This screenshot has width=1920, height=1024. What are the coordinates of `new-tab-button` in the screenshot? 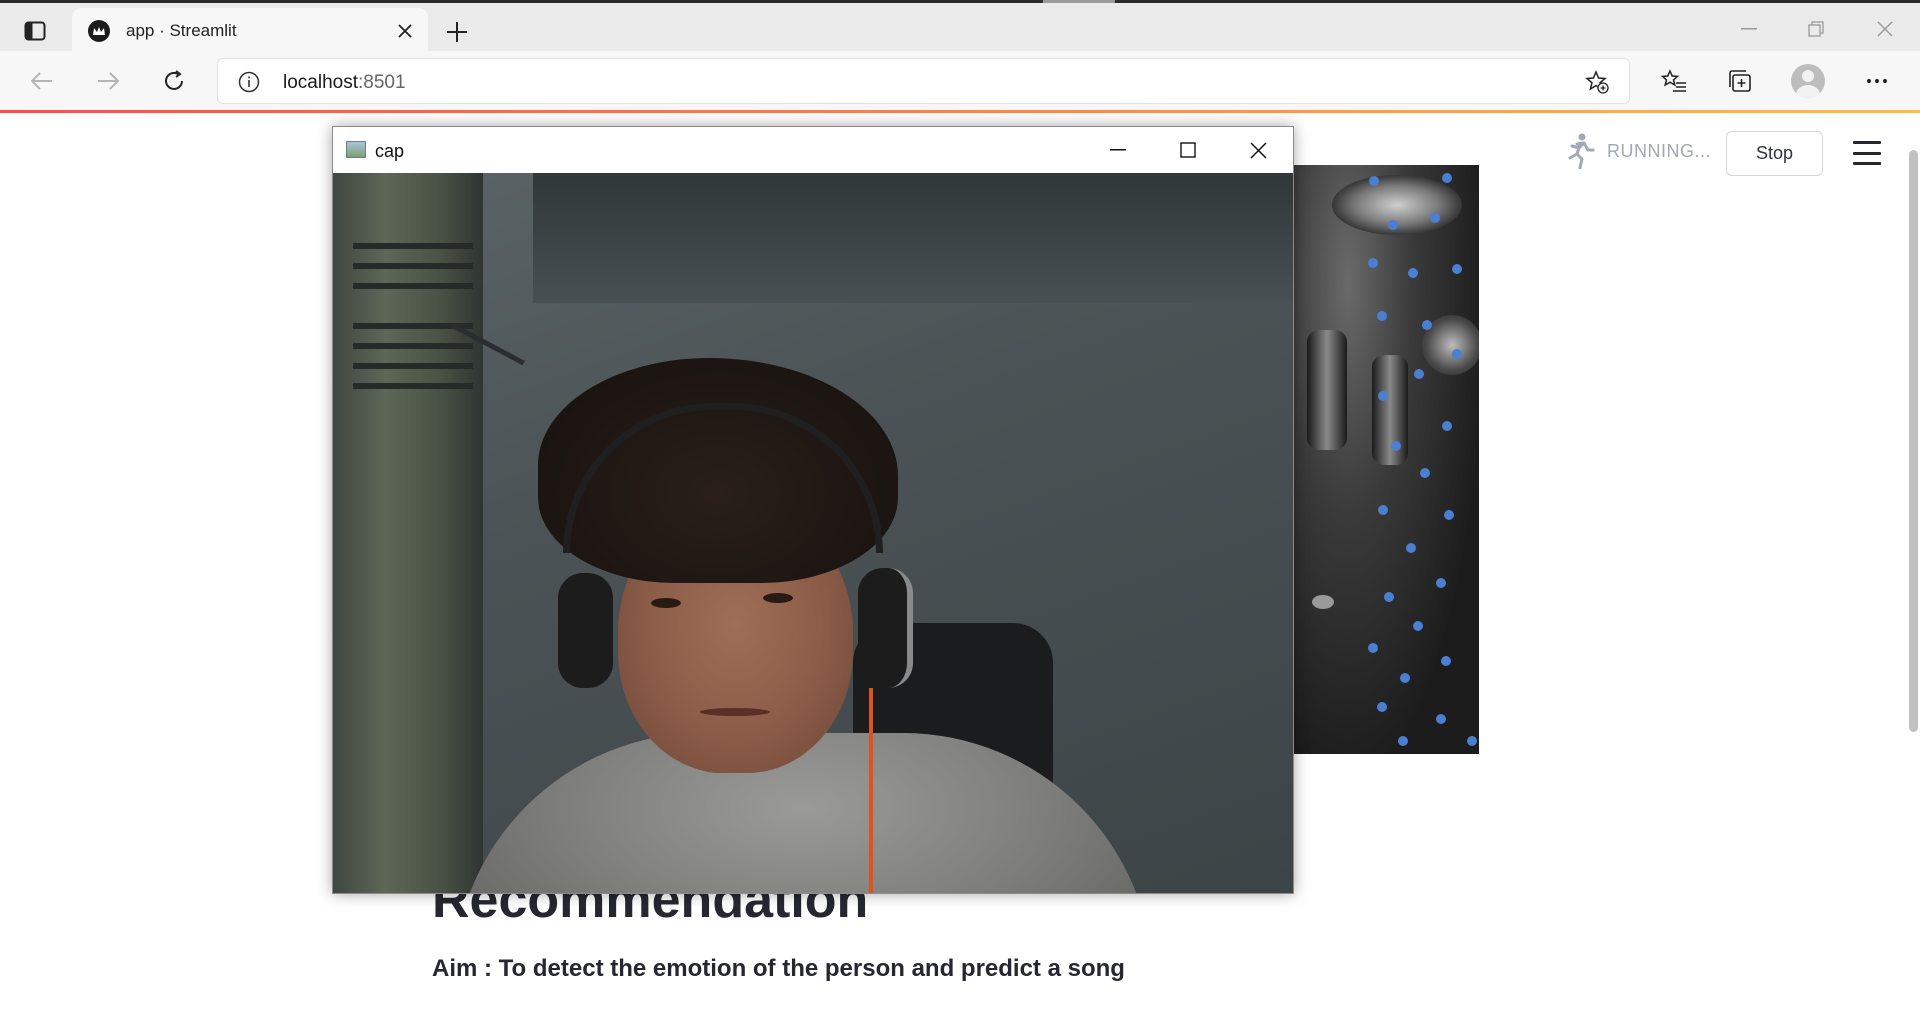 It's located at (457, 32).